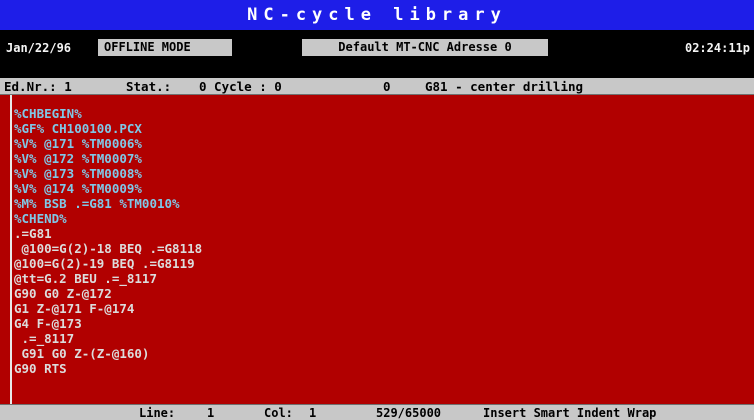  Describe the element at coordinates (717, 48) in the screenshot. I see `time-display: 02:24:11p` at that location.